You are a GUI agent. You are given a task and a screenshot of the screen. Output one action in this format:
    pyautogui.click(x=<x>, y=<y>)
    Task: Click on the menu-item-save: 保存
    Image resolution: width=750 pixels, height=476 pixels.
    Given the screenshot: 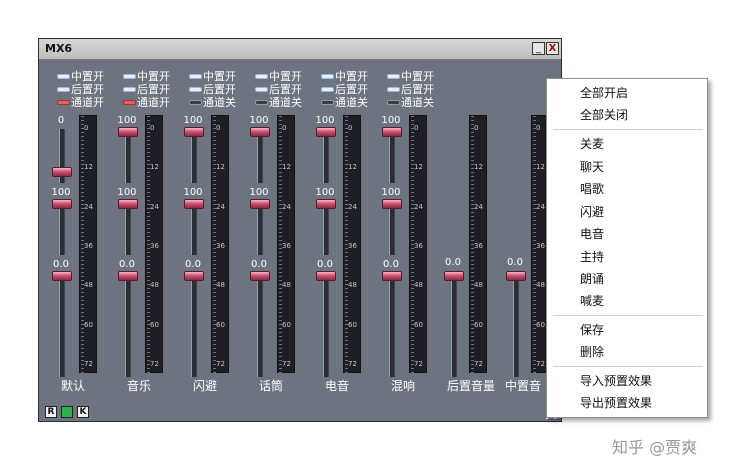 What is the action you would take?
    pyautogui.click(x=592, y=329)
    